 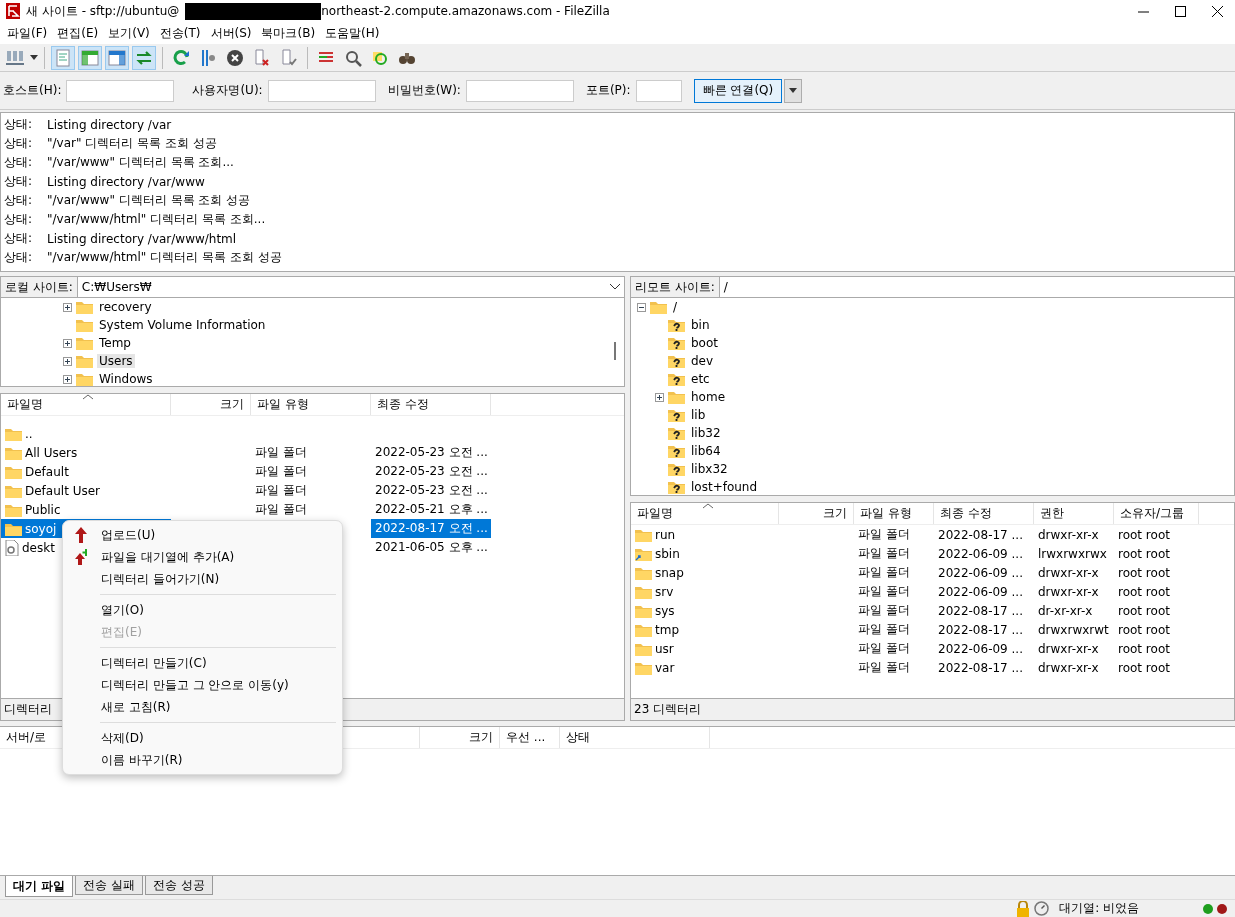 What do you see at coordinates (164, 257) in the screenshot?
I see `log-message: "/var/www/html" 디렉터리 목록 조회 성공` at bounding box center [164, 257].